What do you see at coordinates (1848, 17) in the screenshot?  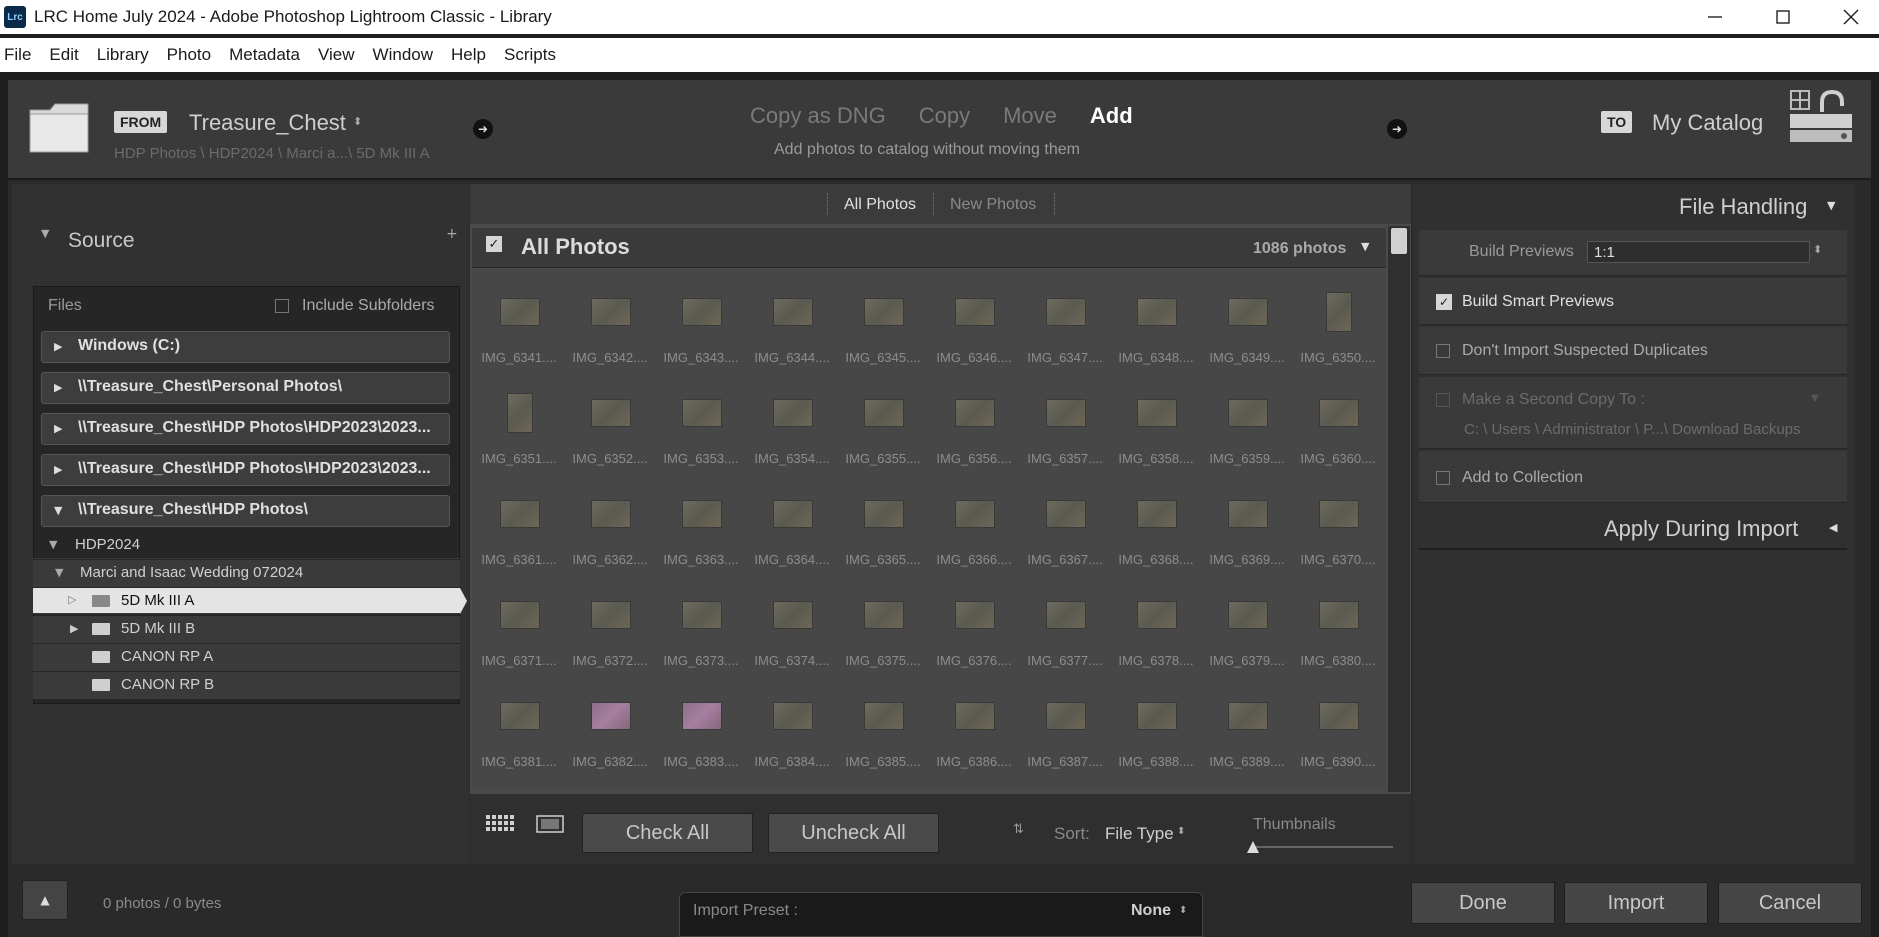 I see `close-button` at bounding box center [1848, 17].